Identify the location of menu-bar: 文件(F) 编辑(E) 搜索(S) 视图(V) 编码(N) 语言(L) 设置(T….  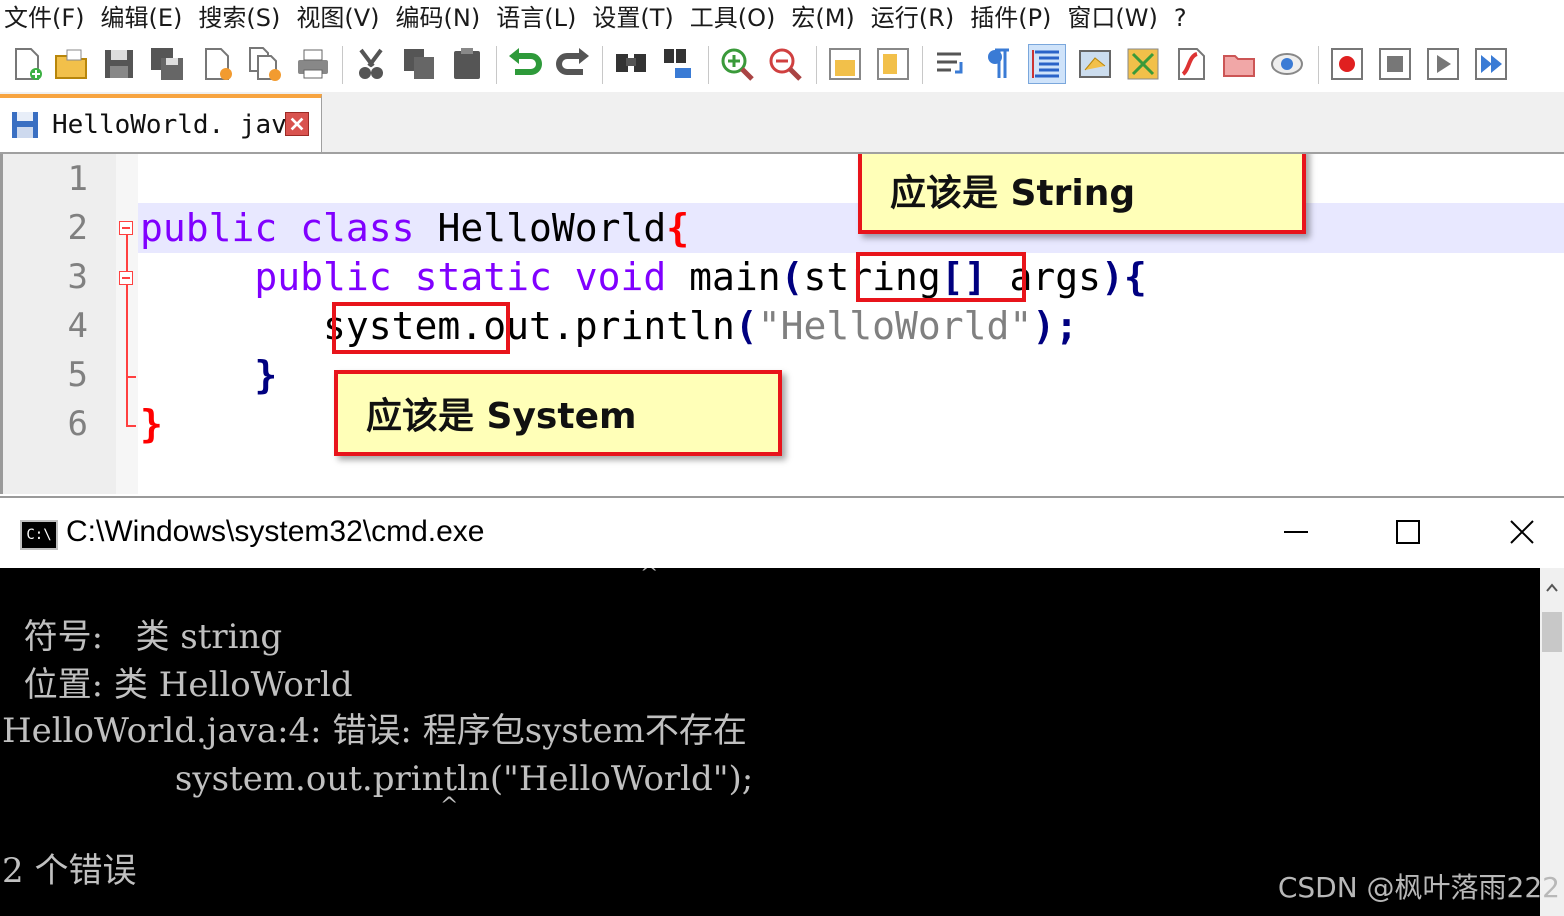
(782, 18).